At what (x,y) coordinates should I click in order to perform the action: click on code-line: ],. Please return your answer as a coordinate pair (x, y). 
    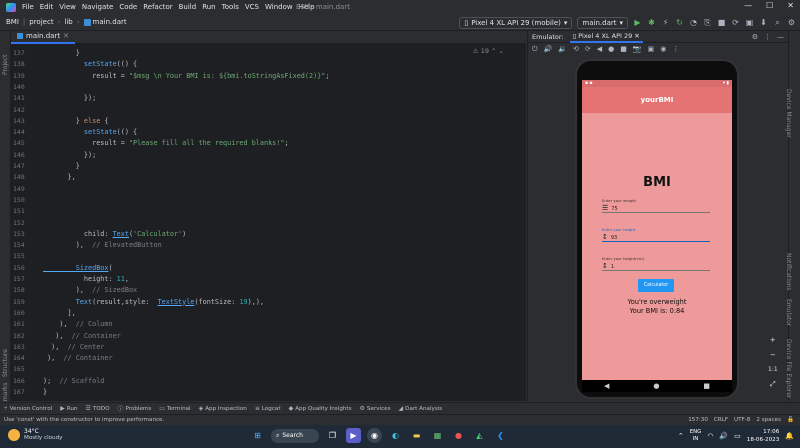
    Looking at the image, I should click on (59, 313).